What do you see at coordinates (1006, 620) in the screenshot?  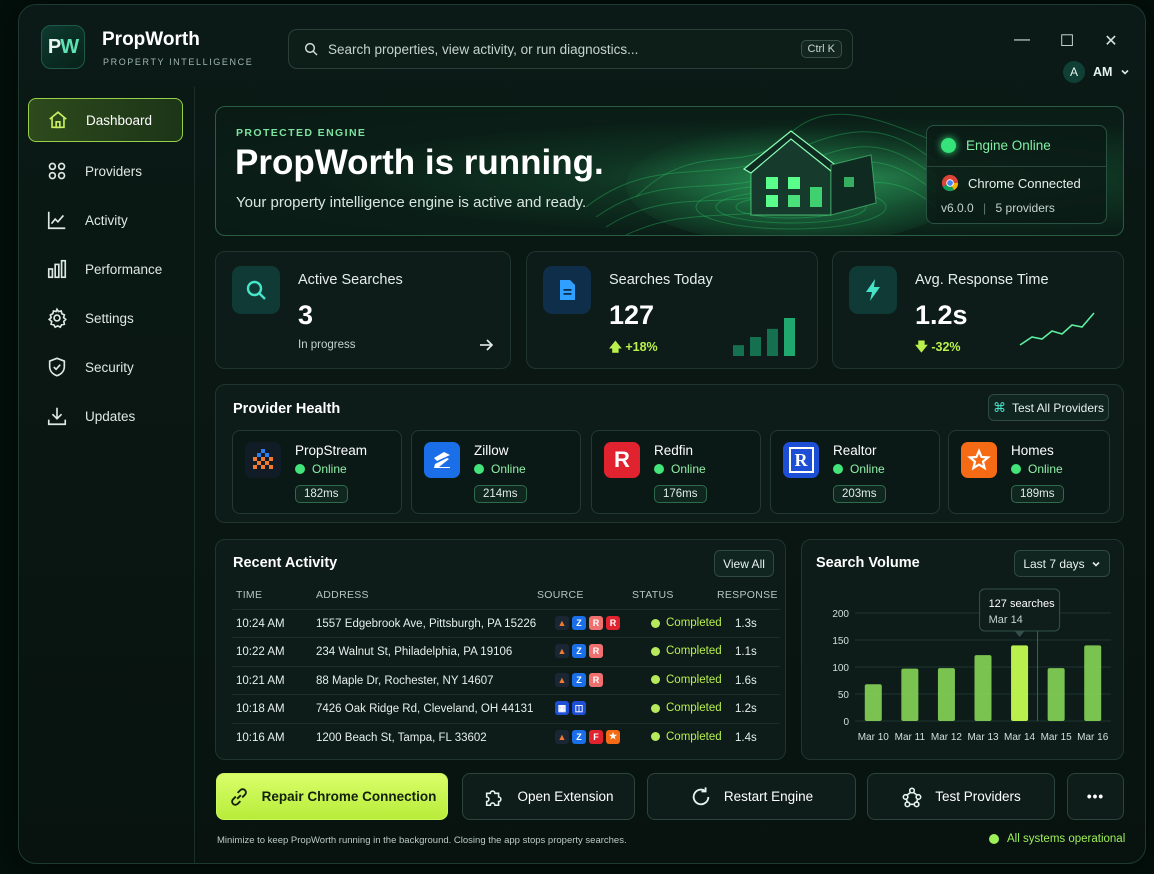 I see `tooltip-date: Mar 14` at bounding box center [1006, 620].